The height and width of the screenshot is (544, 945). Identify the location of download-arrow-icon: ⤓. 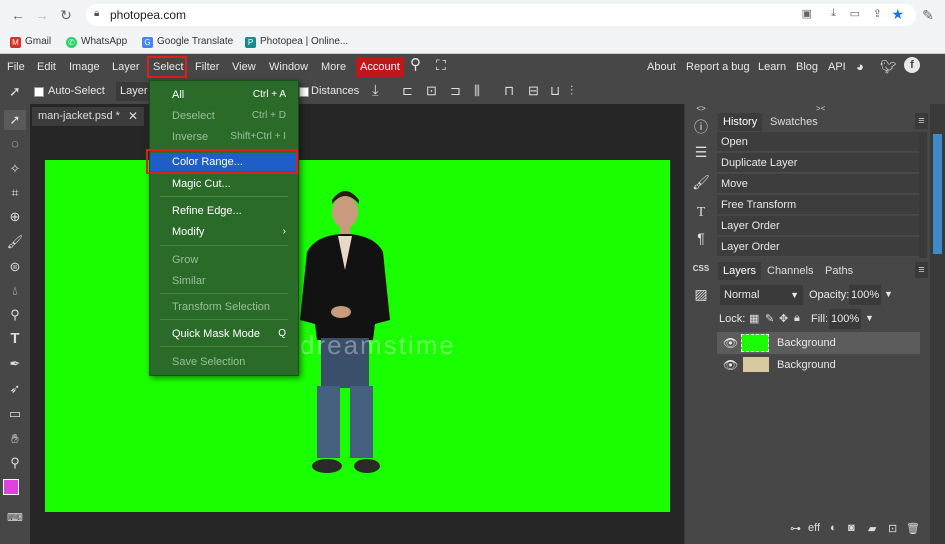
(375, 90).